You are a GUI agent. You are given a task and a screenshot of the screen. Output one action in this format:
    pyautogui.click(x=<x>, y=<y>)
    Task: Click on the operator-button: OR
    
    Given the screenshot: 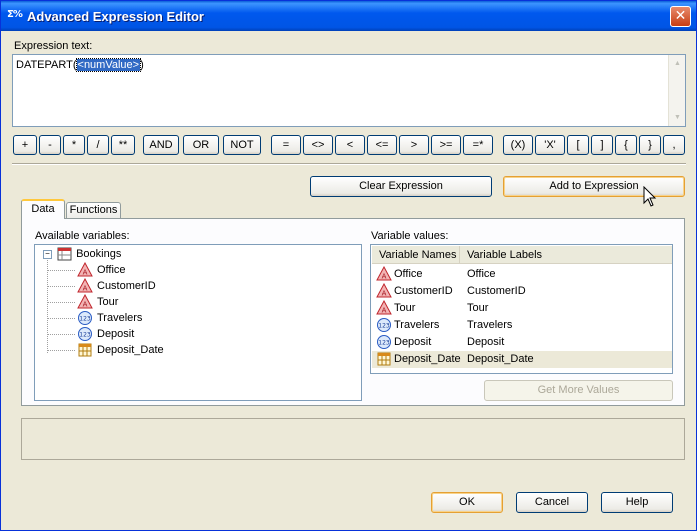 What is the action you would take?
    pyautogui.click(x=201, y=145)
    